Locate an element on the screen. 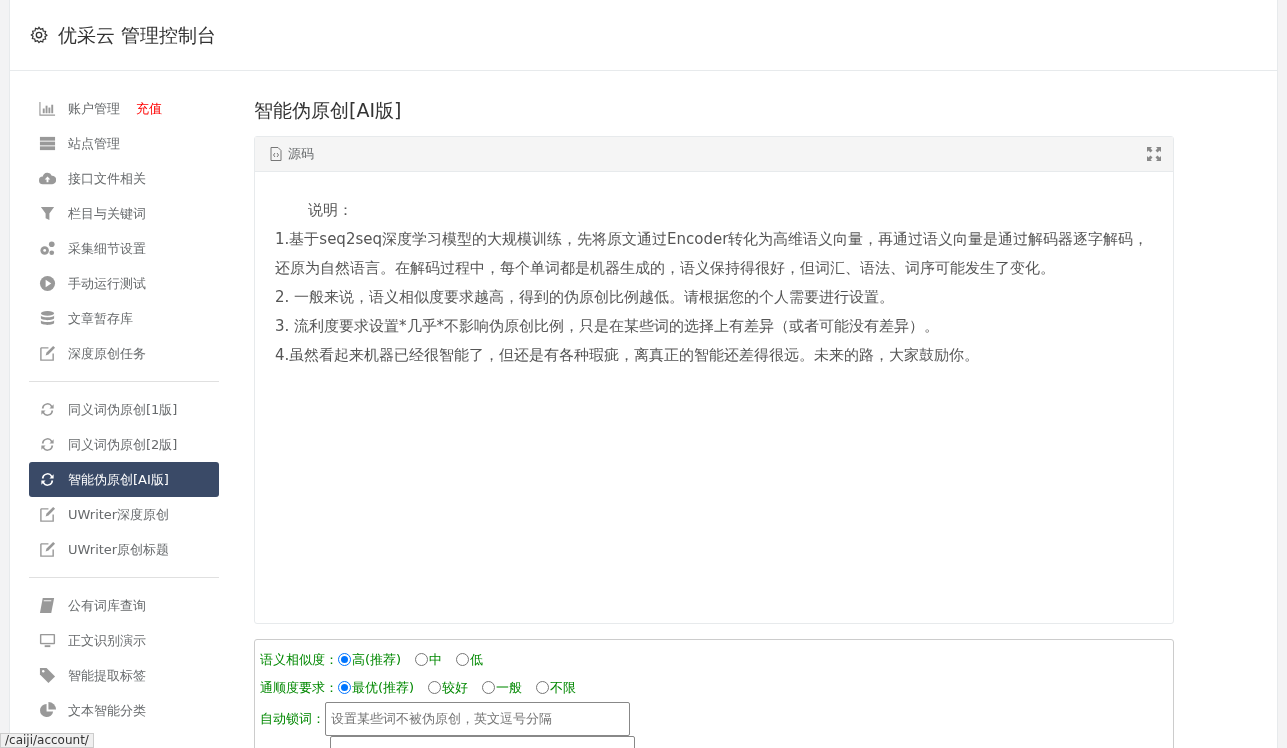 This screenshot has height=748, width=1287. option-label: 高(推荐) is located at coordinates (377, 660).